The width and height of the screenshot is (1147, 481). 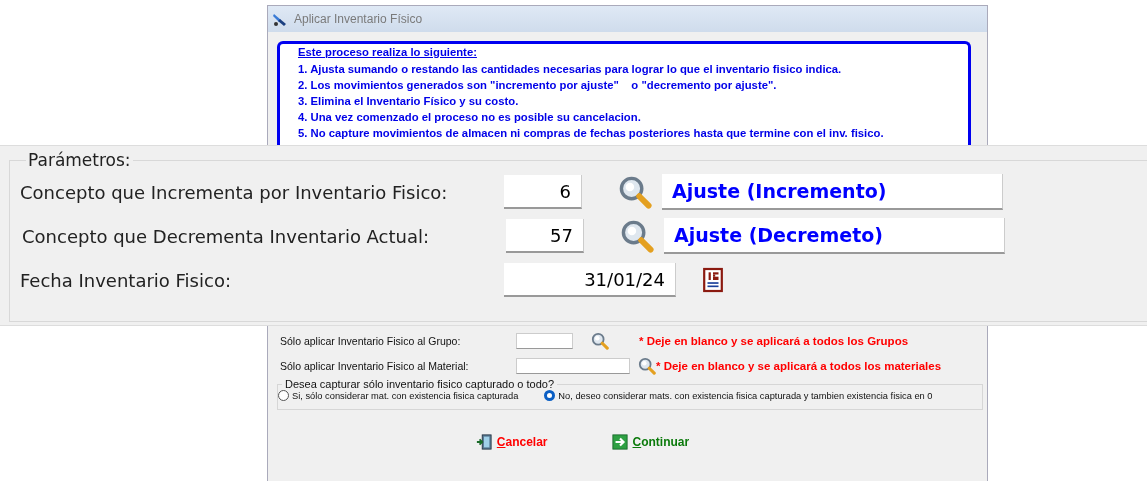 I want to click on concept-description: Ajuste (Decremeto), so click(x=834, y=236).